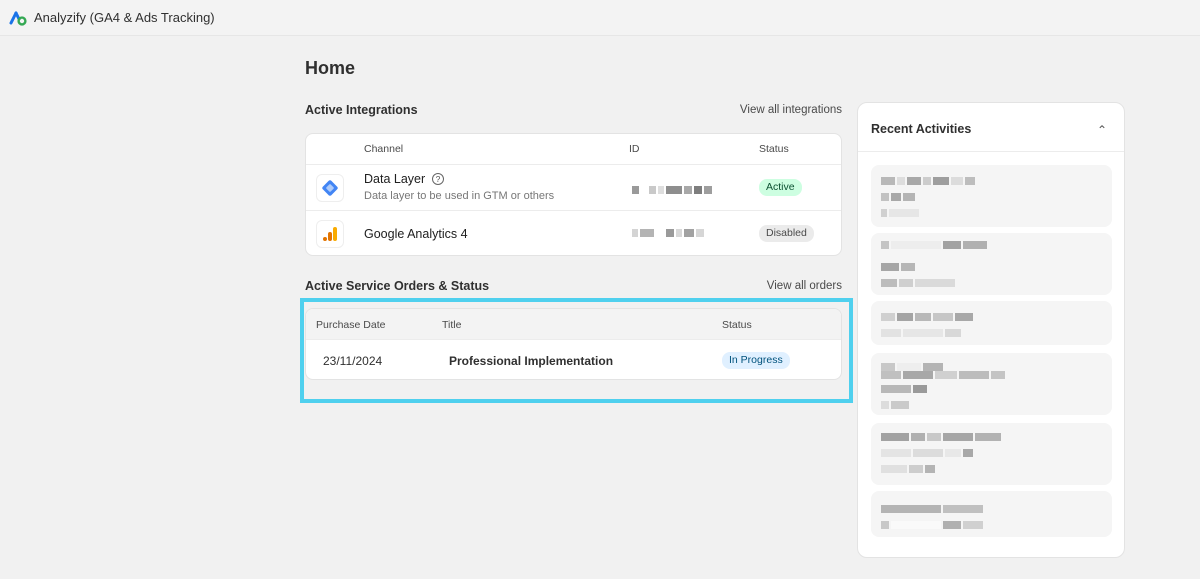 Image resolution: width=1200 pixels, height=579 pixels. Describe the element at coordinates (771, 110) in the screenshot. I see `view-all-integrations-link: View all integrations` at that location.